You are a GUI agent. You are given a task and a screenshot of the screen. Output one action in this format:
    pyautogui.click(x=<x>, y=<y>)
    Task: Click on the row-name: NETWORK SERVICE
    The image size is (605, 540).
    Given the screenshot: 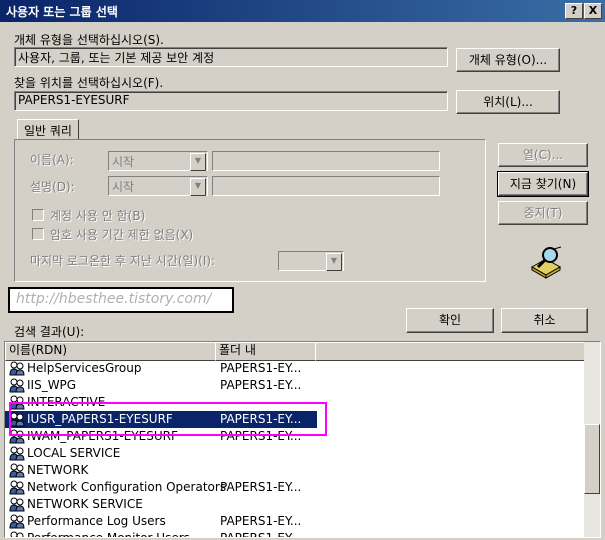 What is the action you would take?
    pyautogui.click(x=85, y=504)
    